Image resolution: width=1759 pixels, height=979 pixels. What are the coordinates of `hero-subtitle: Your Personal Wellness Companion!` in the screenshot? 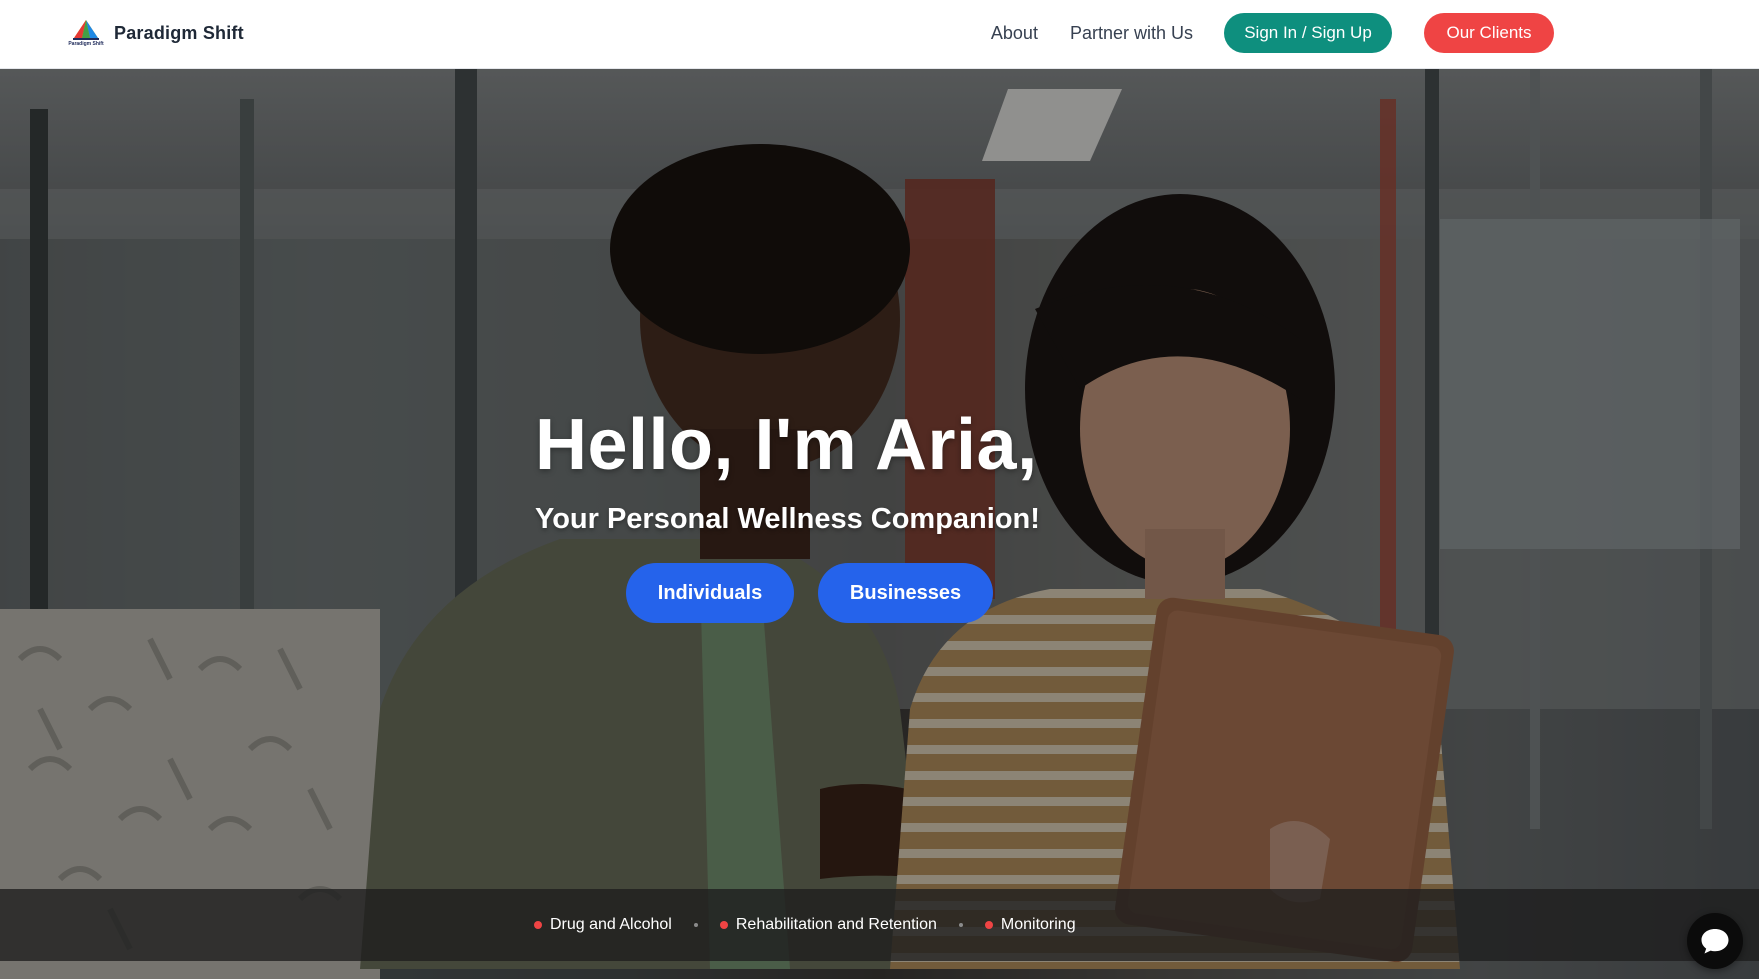 It's located at (787, 519).